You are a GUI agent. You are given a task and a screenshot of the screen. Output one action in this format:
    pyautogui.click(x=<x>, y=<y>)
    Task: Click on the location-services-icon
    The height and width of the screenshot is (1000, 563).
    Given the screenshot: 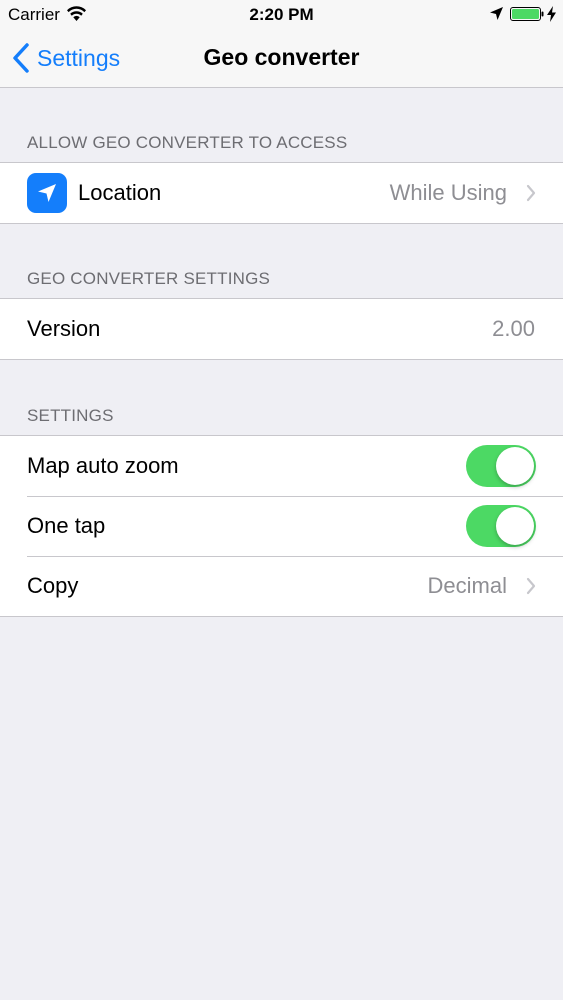 What is the action you would take?
    pyautogui.click(x=496, y=13)
    